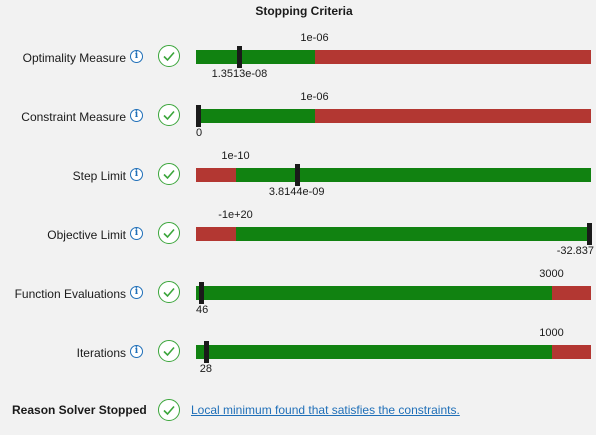 Image resolution: width=596 pixels, height=435 pixels. Describe the element at coordinates (575, 251) in the screenshot. I see `value-label: -32.837` at that location.